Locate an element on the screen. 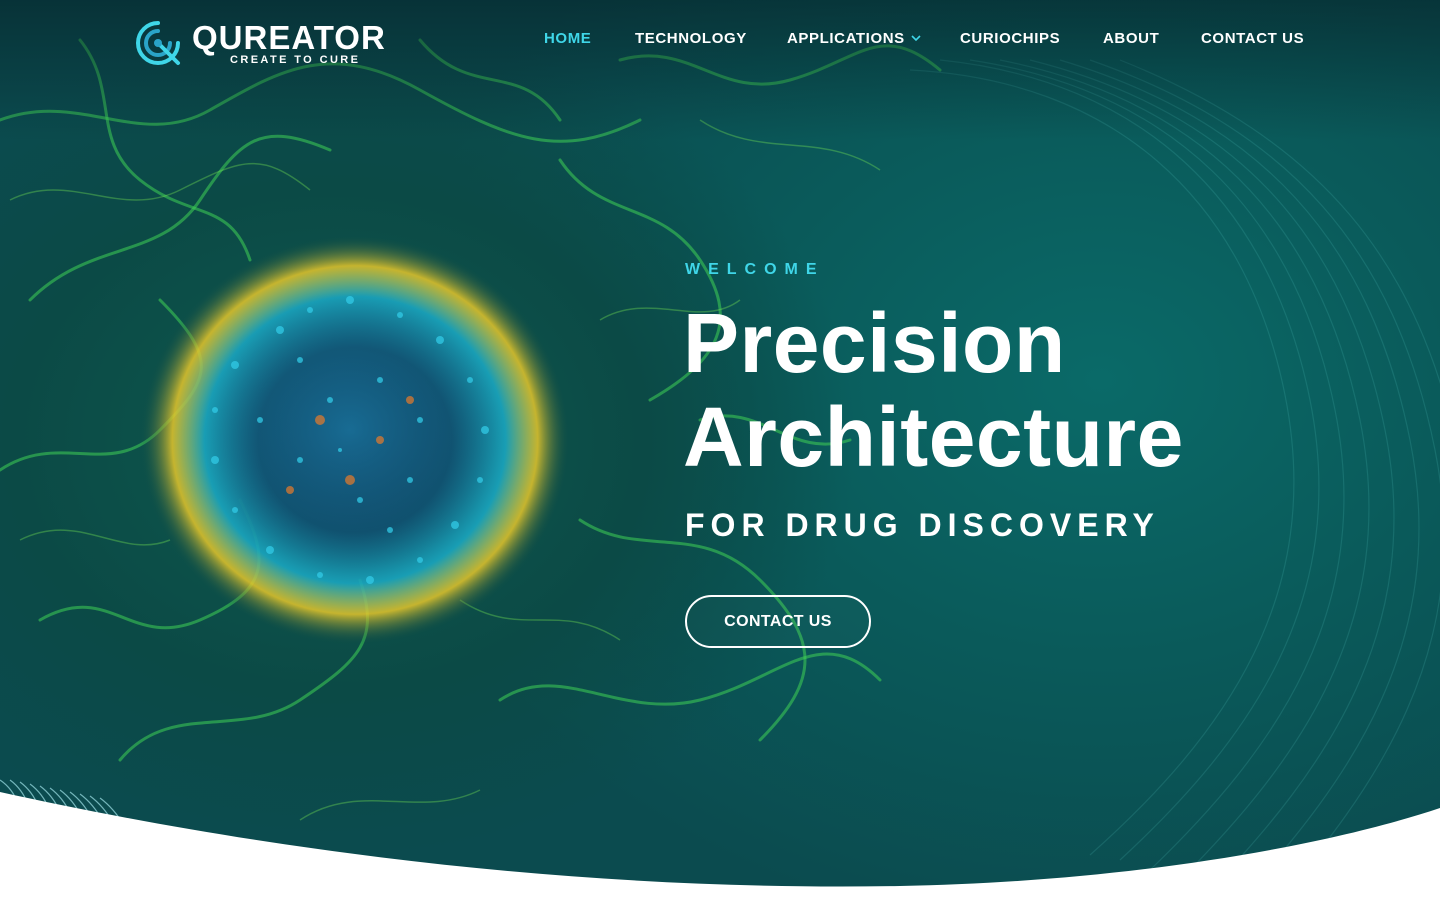  nav-item-home: HOME is located at coordinates (567, 39).